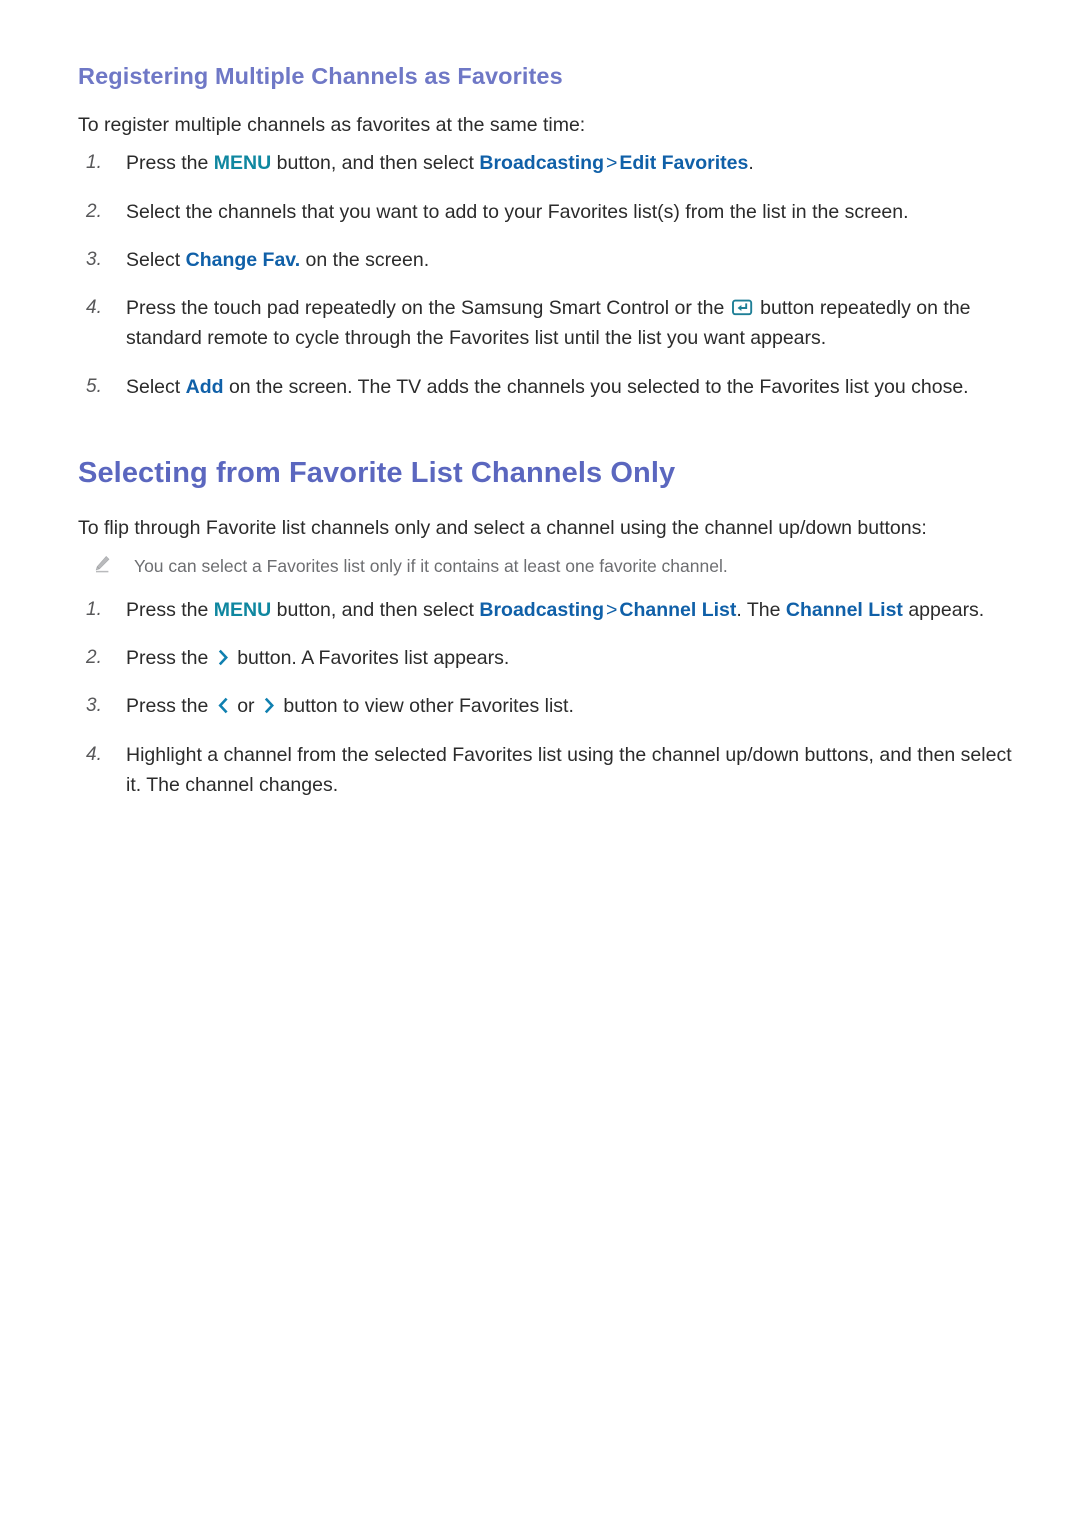  Describe the element at coordinates (761, 609) in the screenshot. I see `text-run: . The` at that location.